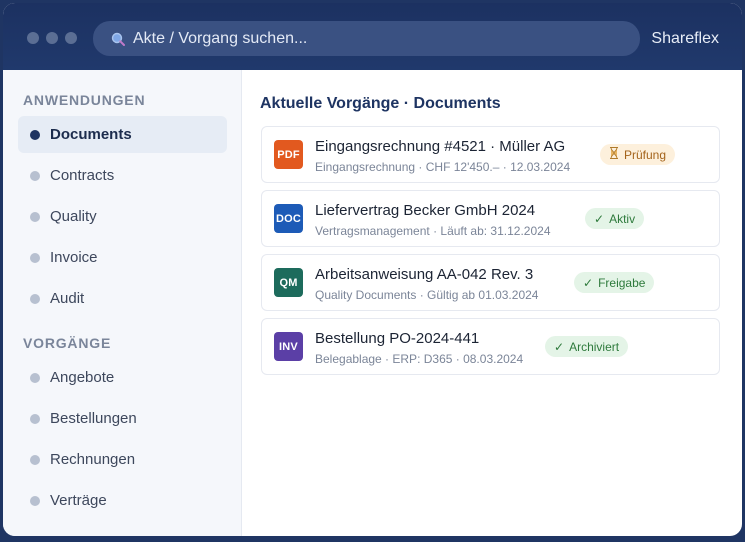  I want to click on sidebar-item-label: Verträge, so click(78, 500).